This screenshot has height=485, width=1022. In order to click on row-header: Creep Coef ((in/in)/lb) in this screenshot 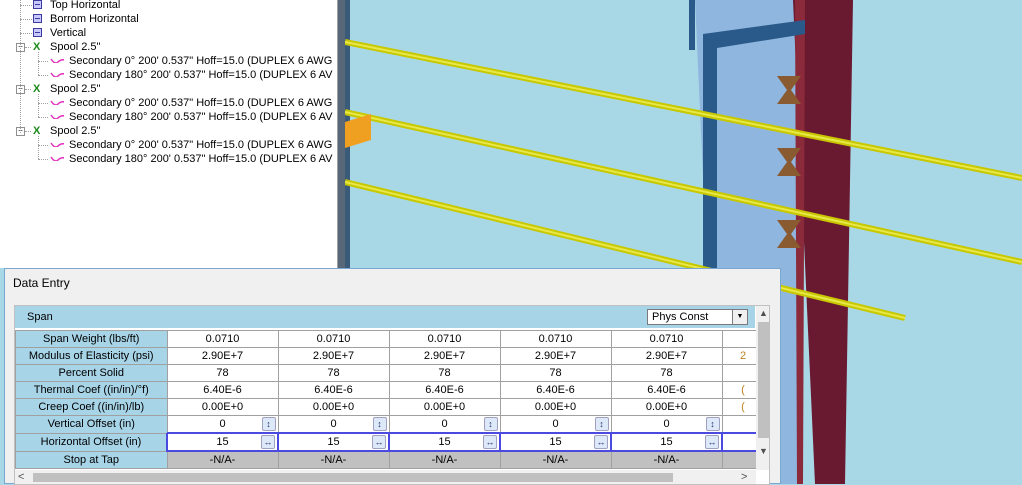, I will do `click(91, 407)`.